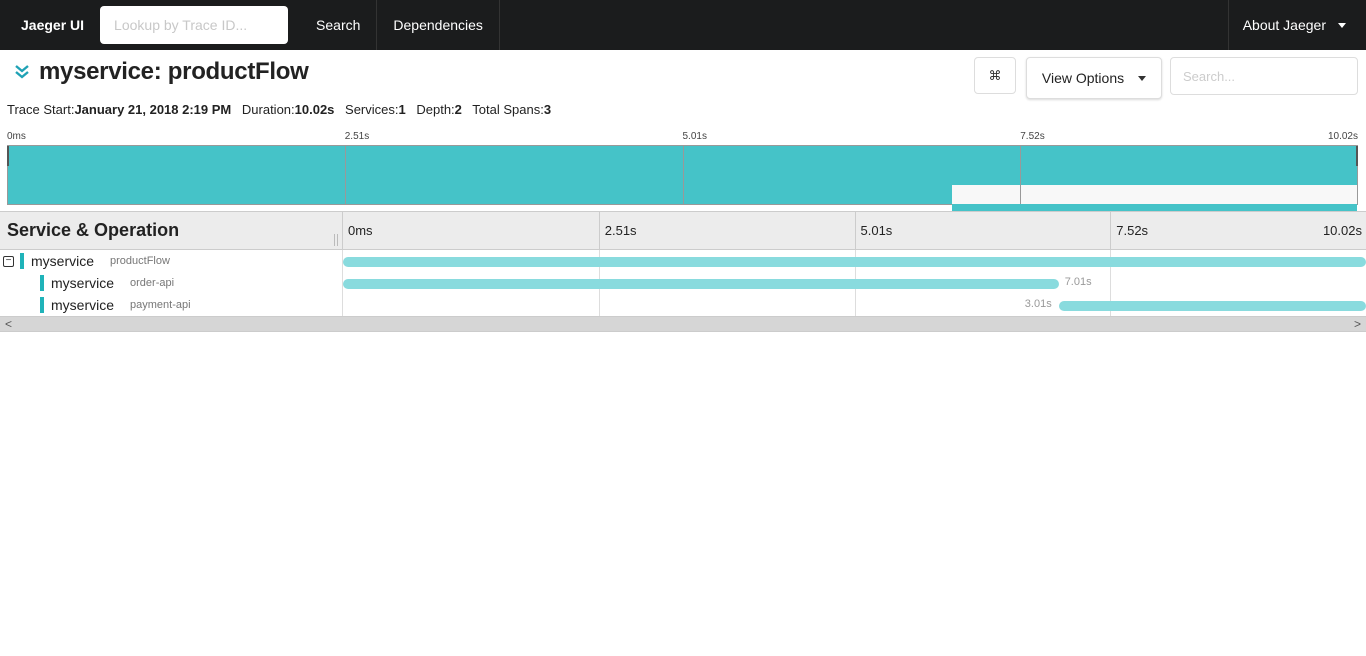 The width and height of the screenshot is (1366, 656). I want to click on trace-minimap: 0ms 2.51s 5.01s 7.52s 10.02s, so click(682, 175).